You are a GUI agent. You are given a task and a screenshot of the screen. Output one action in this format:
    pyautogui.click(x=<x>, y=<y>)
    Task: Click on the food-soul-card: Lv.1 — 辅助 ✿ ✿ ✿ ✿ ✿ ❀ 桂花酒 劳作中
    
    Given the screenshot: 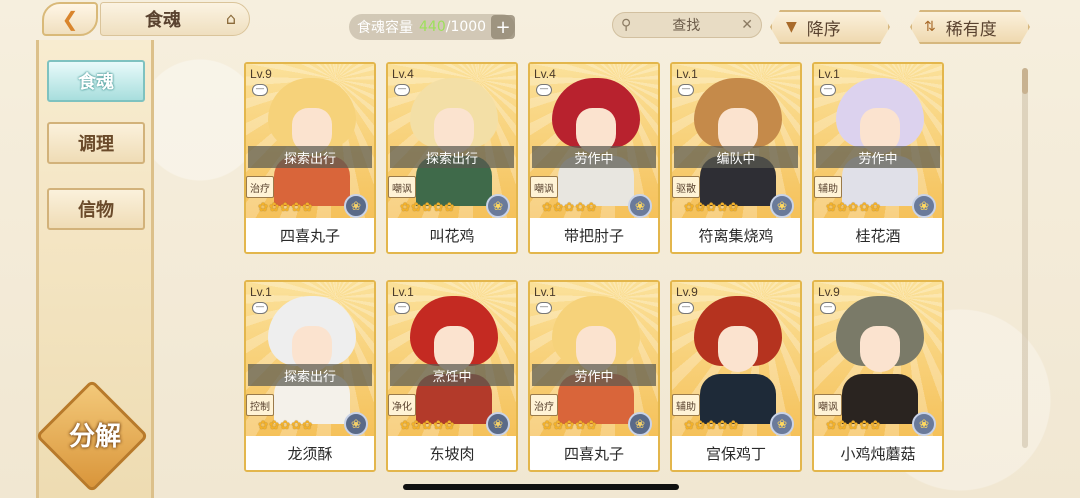 What is the action you would take?
    pyautogui.click(x=878, y=158)
    